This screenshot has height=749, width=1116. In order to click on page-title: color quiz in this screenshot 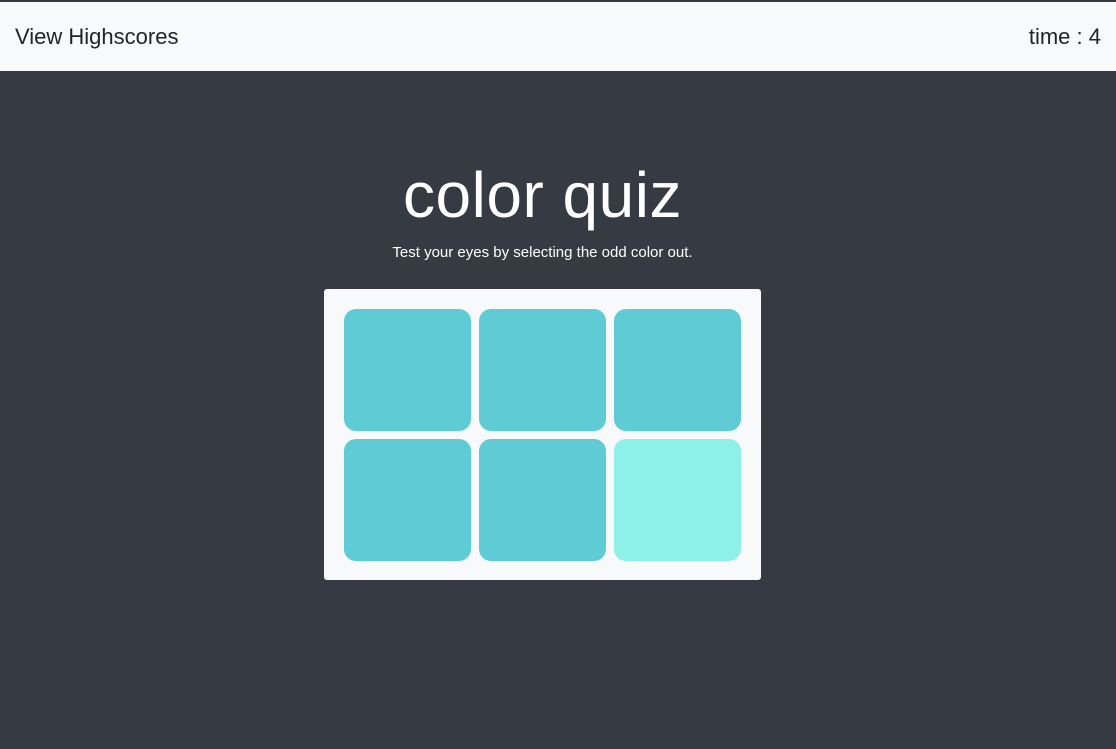, I will do `click(542, 195)`.